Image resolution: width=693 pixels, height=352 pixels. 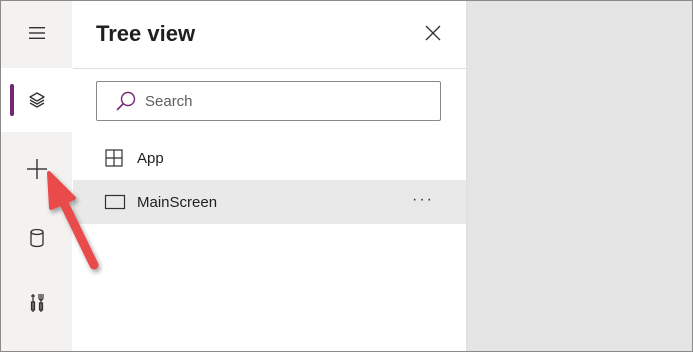 I want to click on left-rail, so click(x=36, y=176).